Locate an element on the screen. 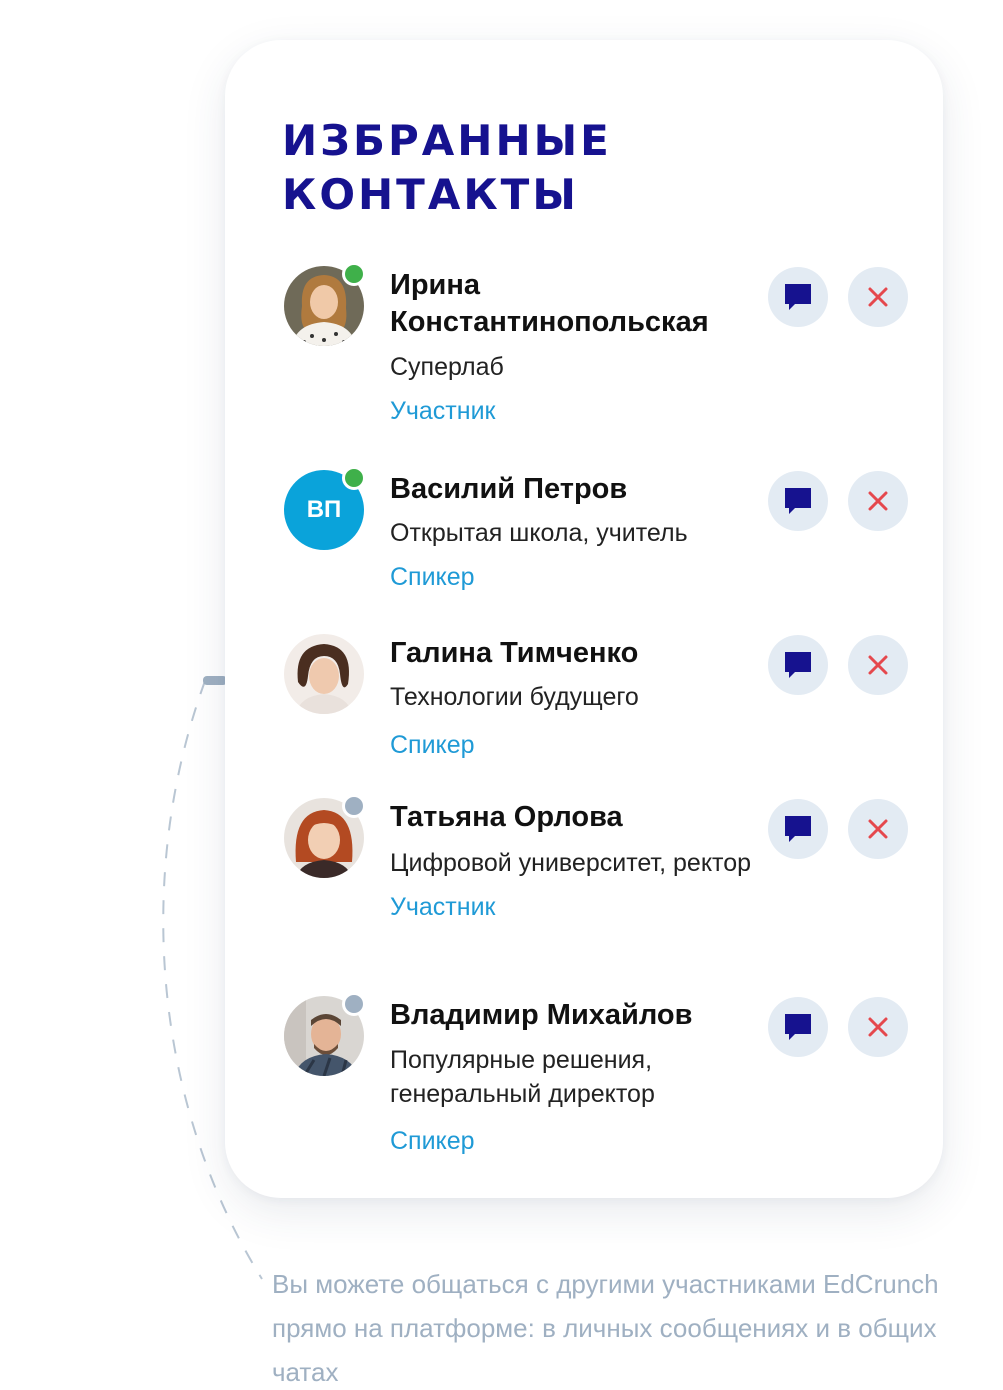 The image size is (1003, 1390). contact-organization: Суперлаб is located at coordinates (447, 367).